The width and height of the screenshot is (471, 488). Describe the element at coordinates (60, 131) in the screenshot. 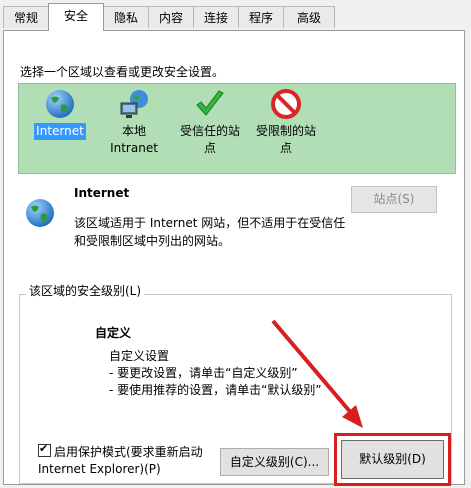

I see `zone-internet-label: Internet` at that location.